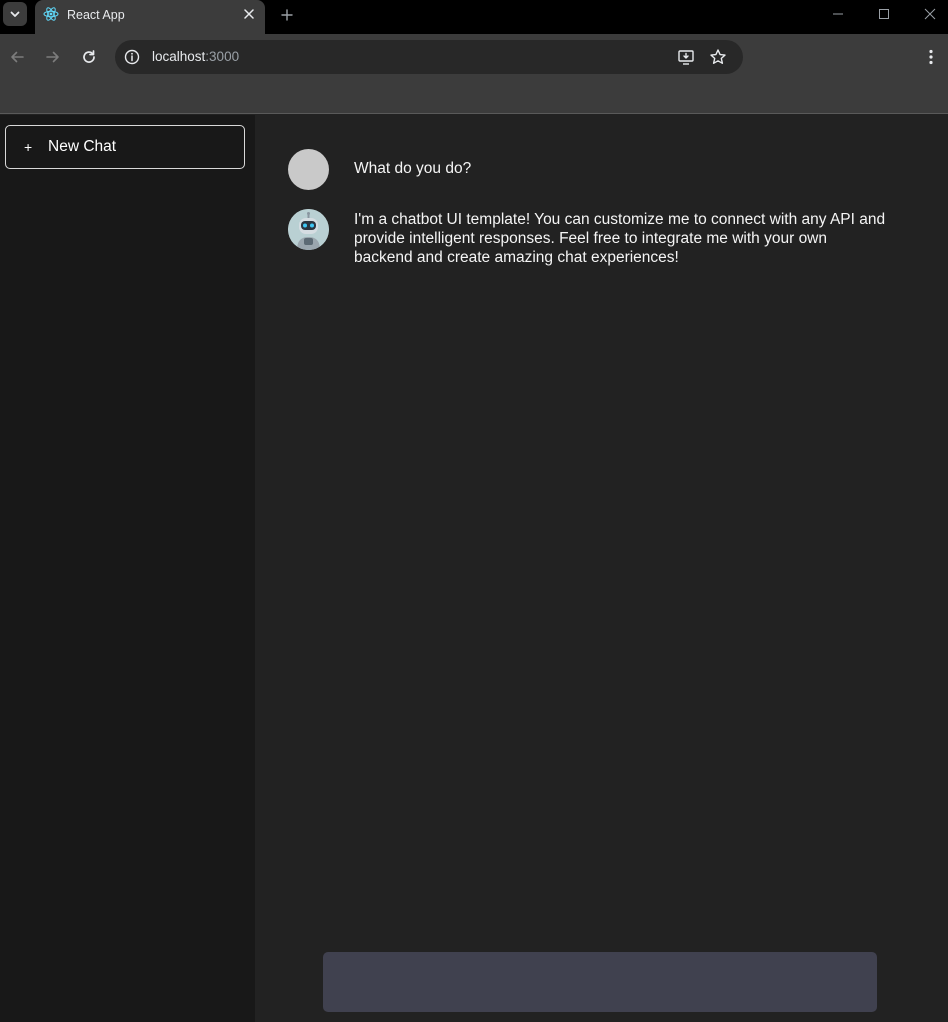  I want to click on bookmark-star-icon, so click(718, 56).